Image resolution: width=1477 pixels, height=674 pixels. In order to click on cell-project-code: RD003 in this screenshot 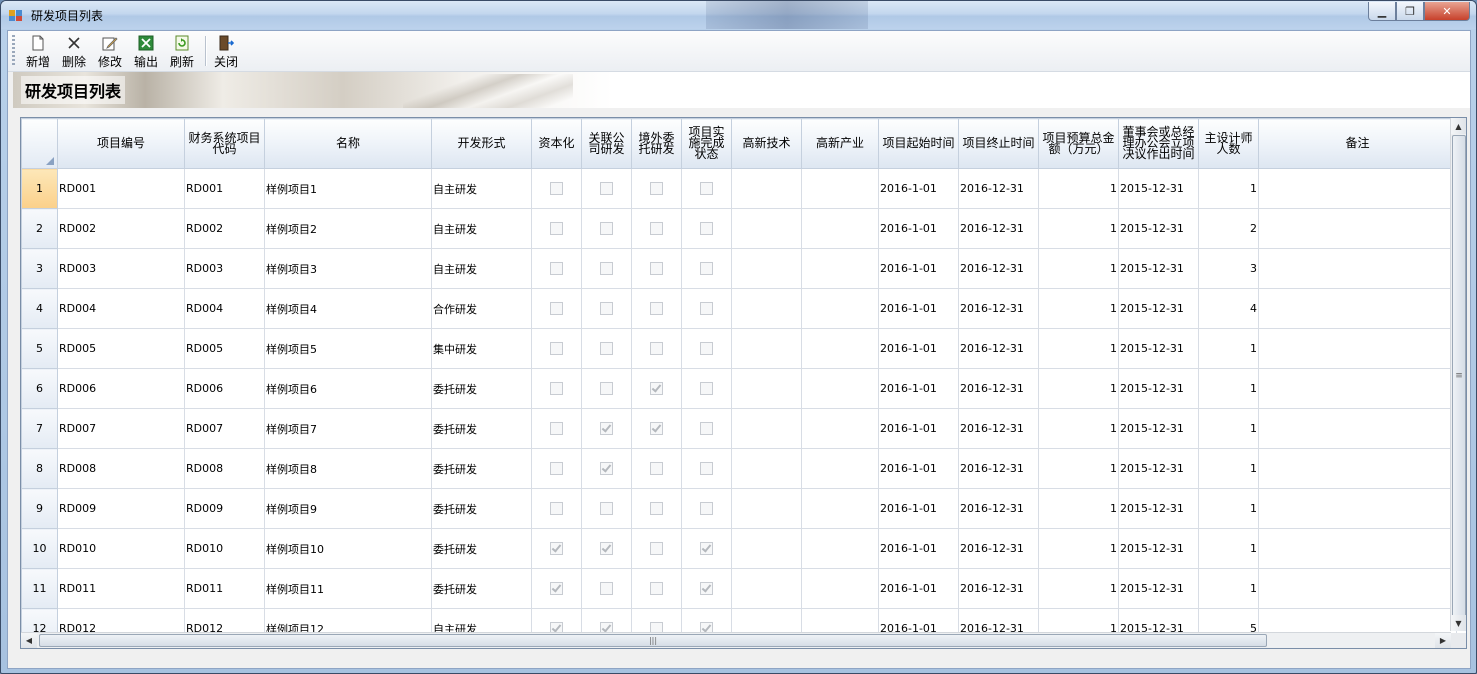, I will do `click(121, 268)`.